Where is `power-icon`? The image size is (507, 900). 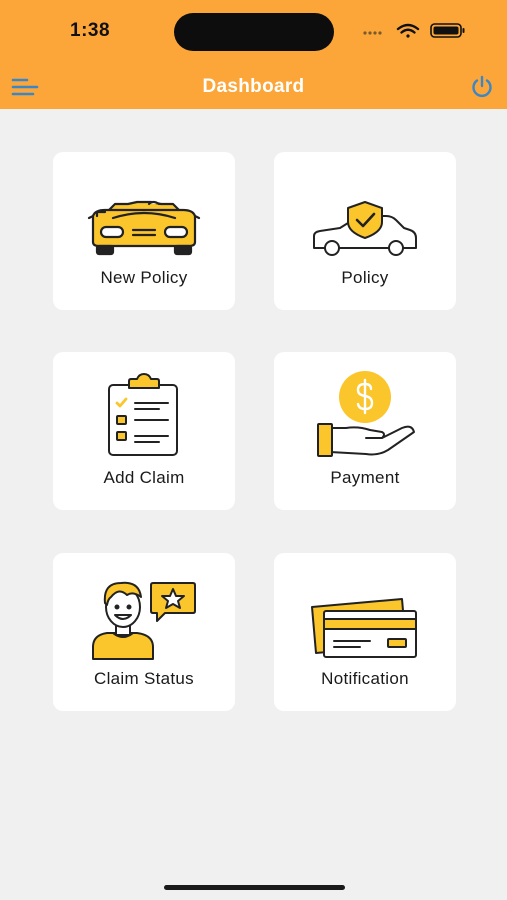 power-icon is located at coordinates (482, 87).